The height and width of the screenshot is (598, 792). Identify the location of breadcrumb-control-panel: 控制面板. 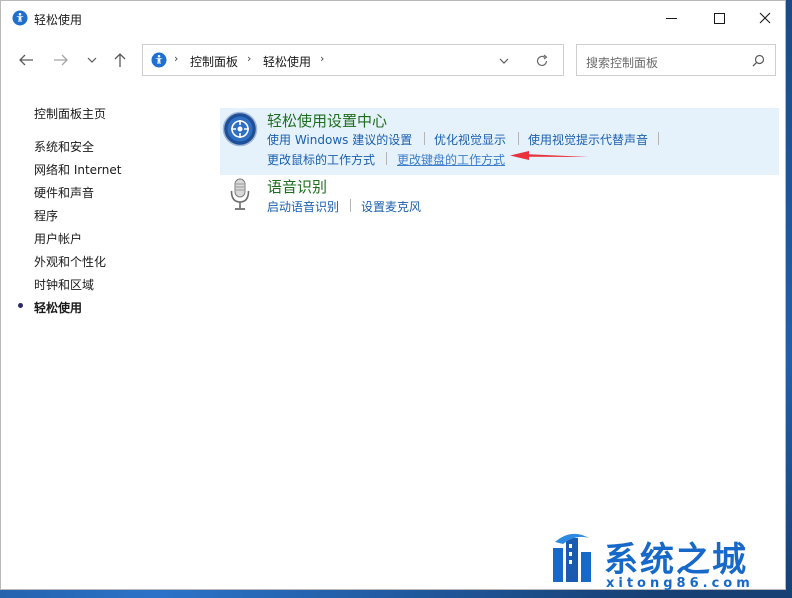
(214, 61).